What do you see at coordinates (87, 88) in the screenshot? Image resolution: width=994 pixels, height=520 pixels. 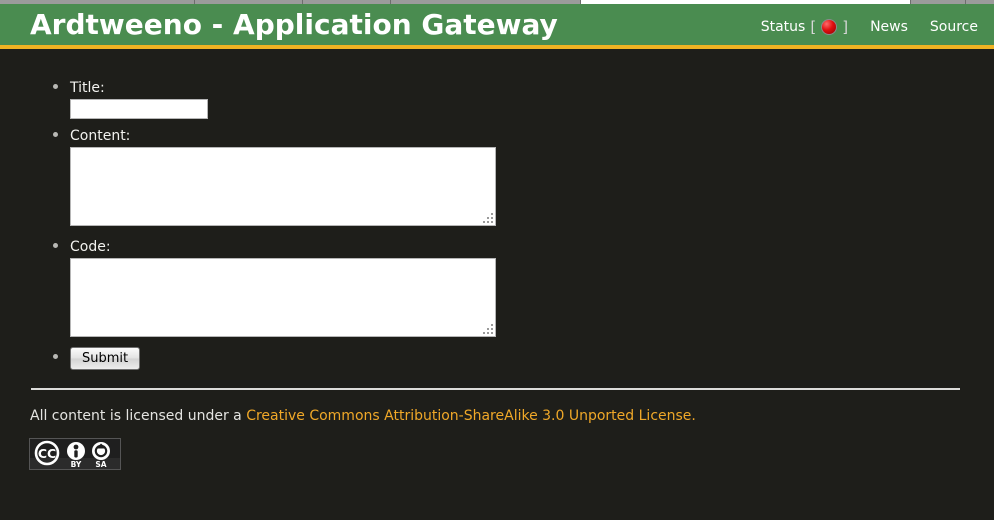 I see `title-label: Title:` at bounding box center [87, 88].